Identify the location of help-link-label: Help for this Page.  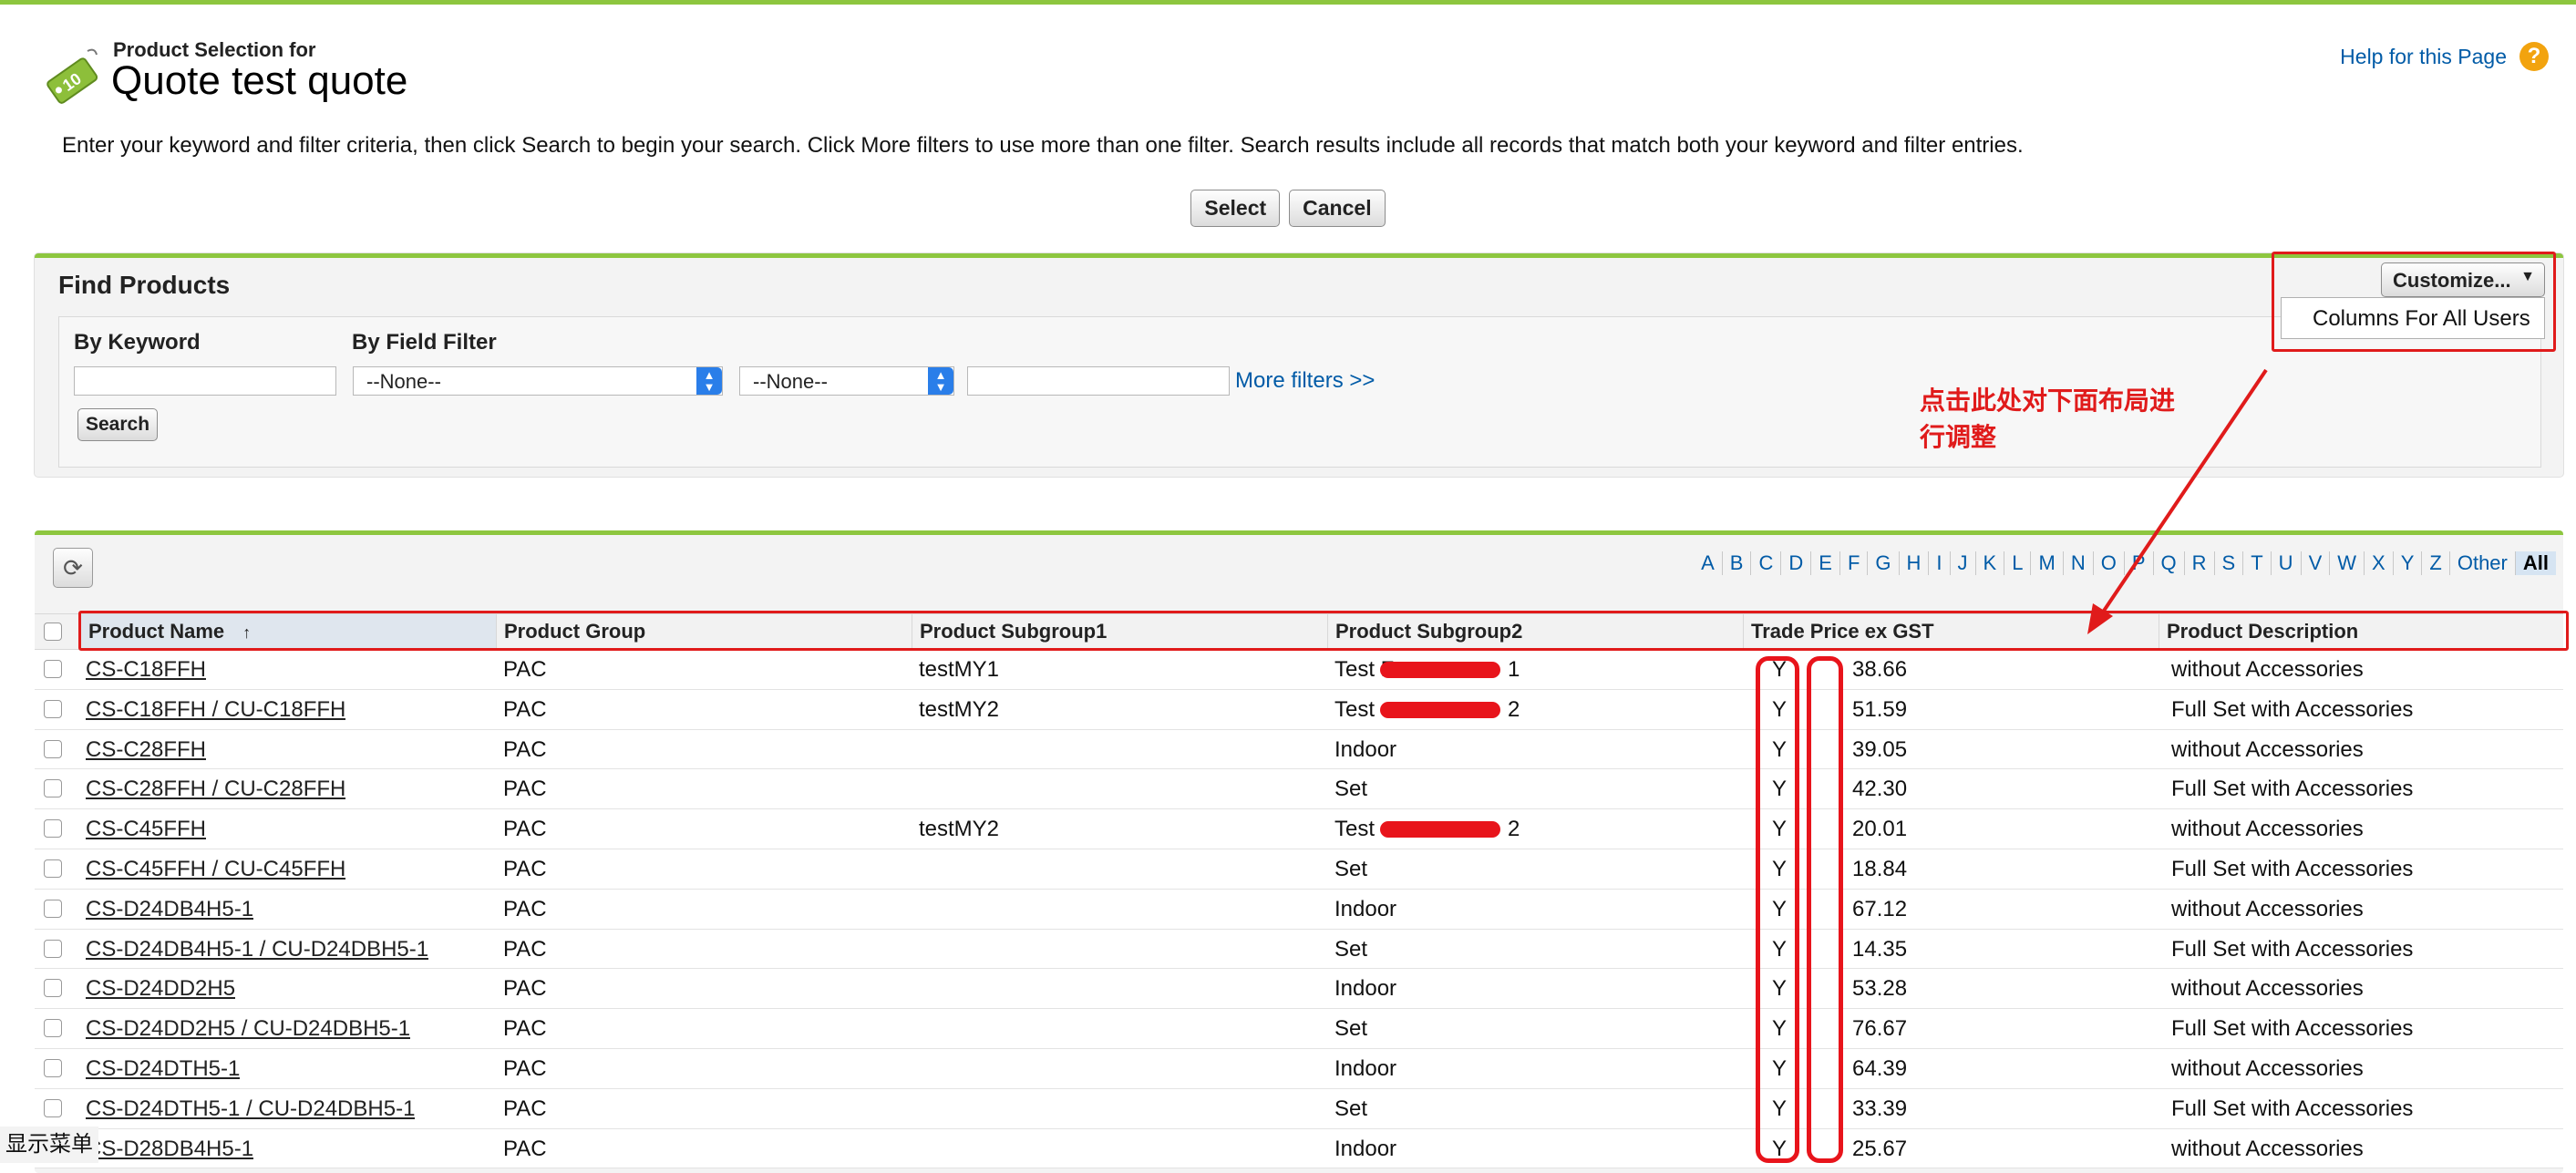
(2423, 57).